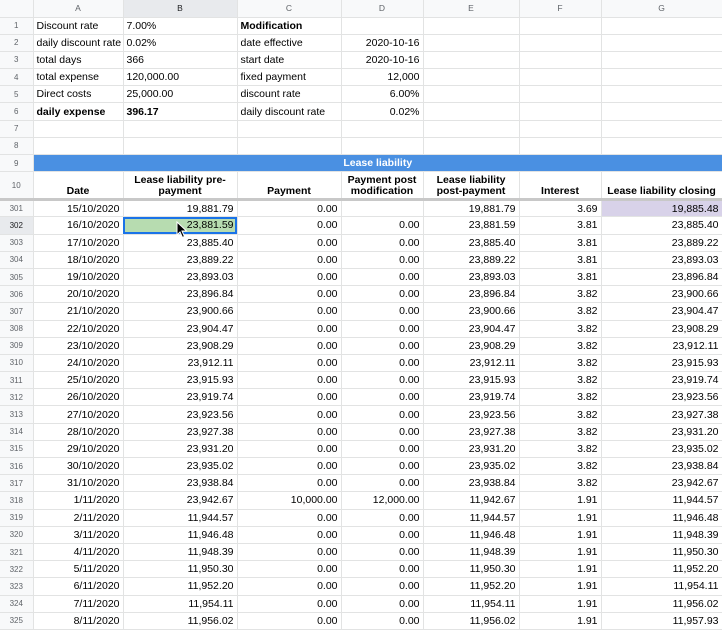 Image resolution: width=722 pixels, height=630 pixels. I want to click on cell-c: date effective, so click(289, 43).